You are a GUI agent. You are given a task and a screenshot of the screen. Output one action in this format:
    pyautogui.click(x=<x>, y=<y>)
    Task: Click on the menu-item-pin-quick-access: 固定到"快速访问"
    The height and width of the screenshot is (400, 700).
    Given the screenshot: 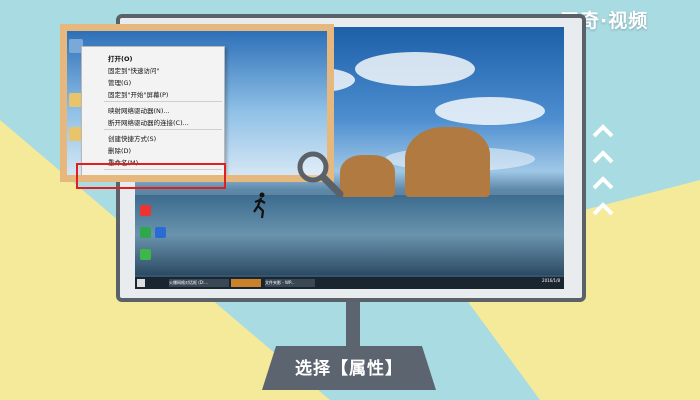 What is the action you would take?
    pyautogui.click(x=133, y=70)
    